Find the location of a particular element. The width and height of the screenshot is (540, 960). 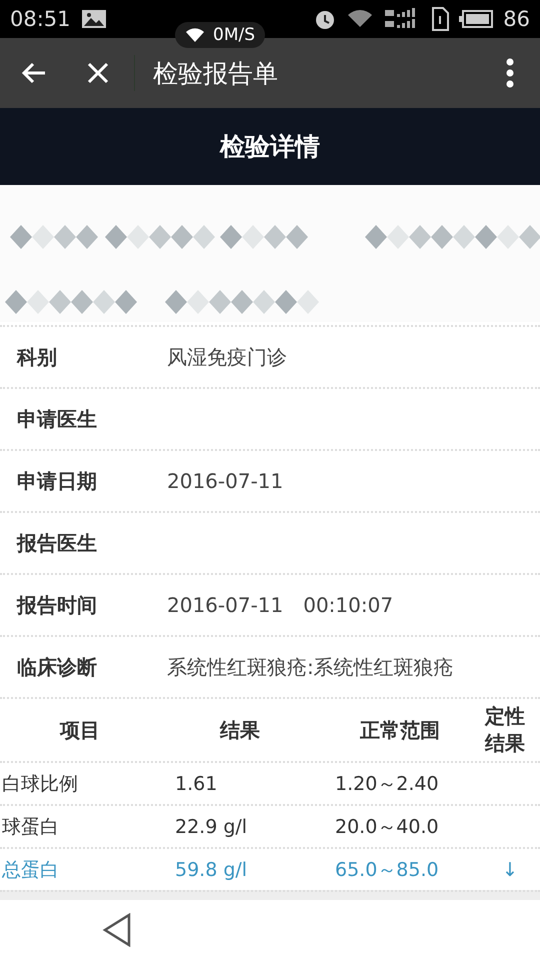

page-title: 检验报告单 is located at coordinates (215, 74).